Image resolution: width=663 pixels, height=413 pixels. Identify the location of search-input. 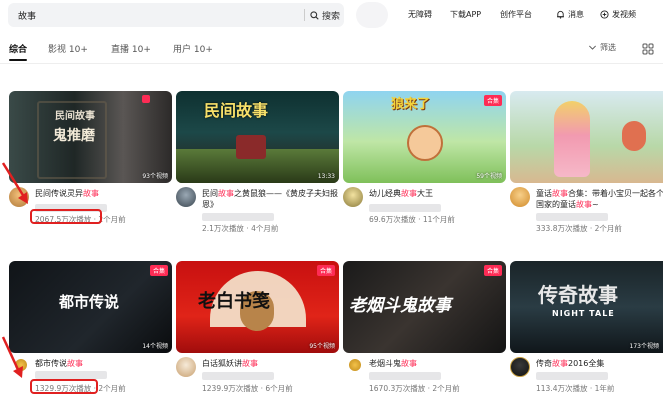
(153, 15).